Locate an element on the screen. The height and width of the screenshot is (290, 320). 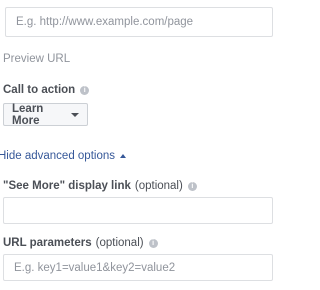
url-parameters-label-text: URL parameters is located at coordinates (47, 243).